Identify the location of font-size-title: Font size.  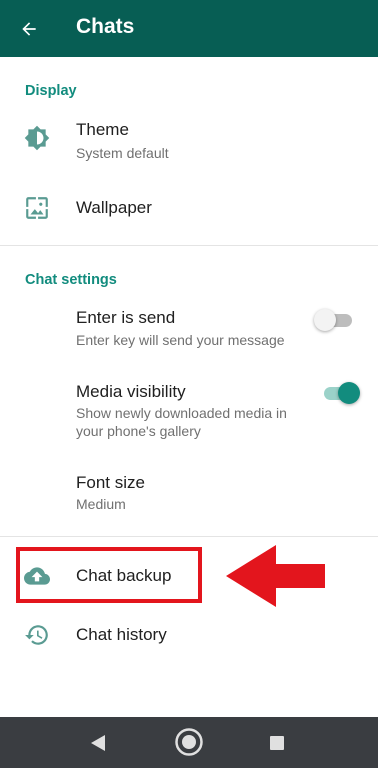
(110, 482).